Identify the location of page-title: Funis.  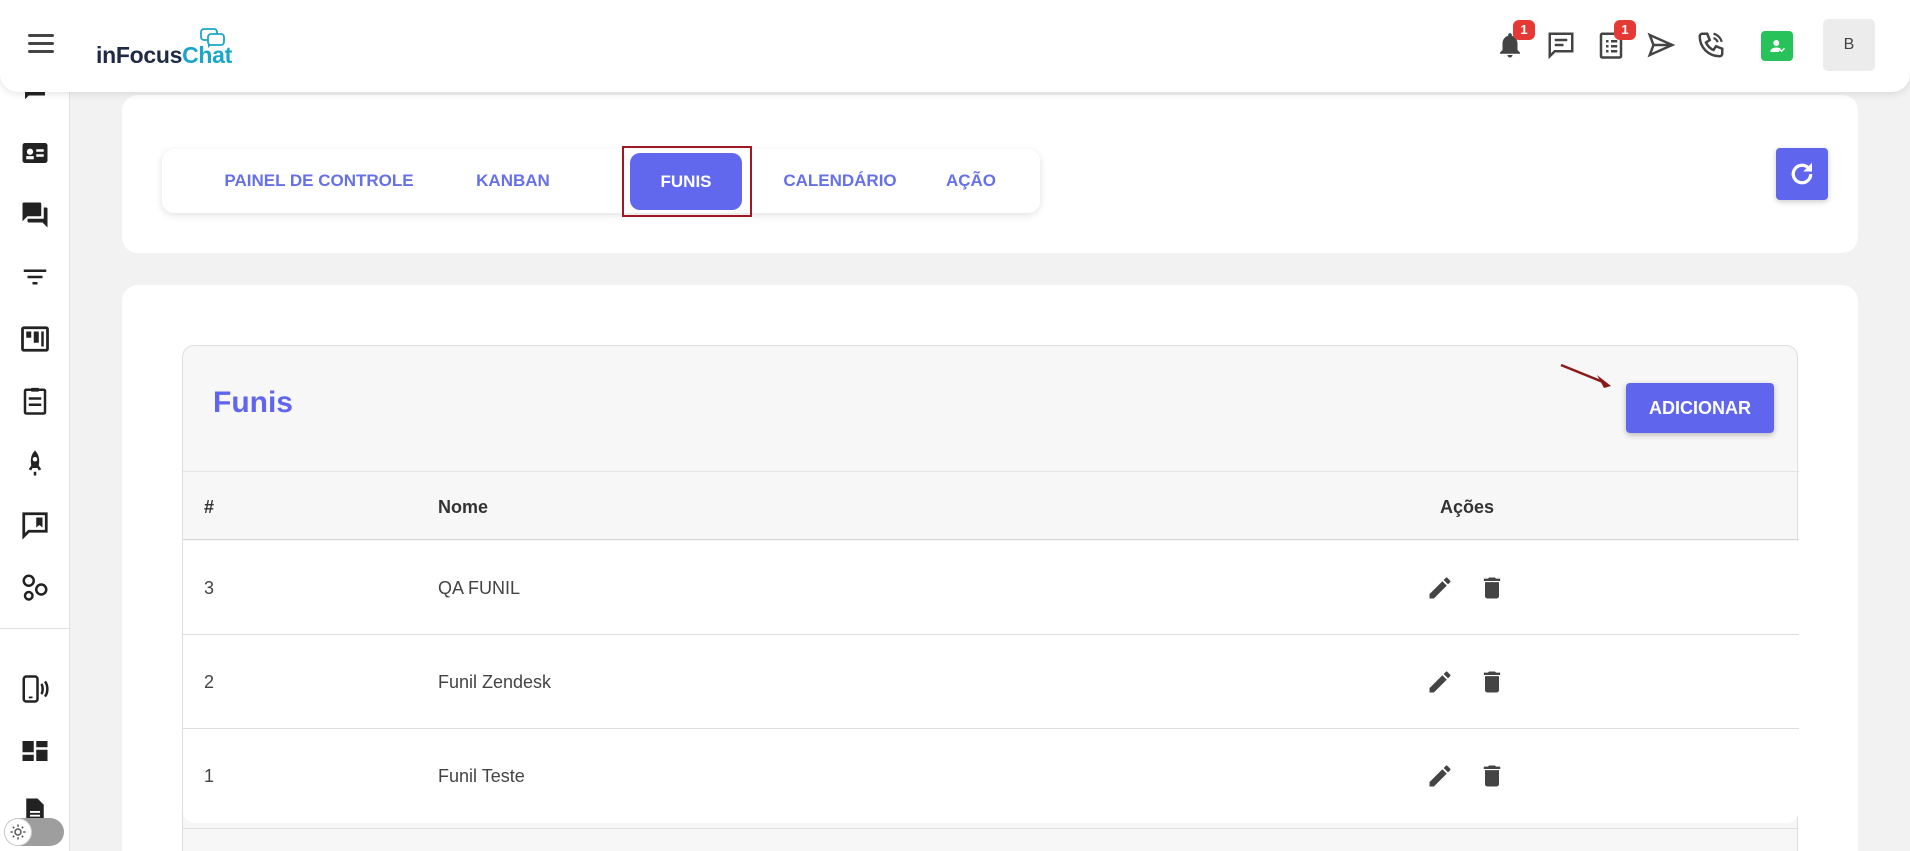
(253, 402).